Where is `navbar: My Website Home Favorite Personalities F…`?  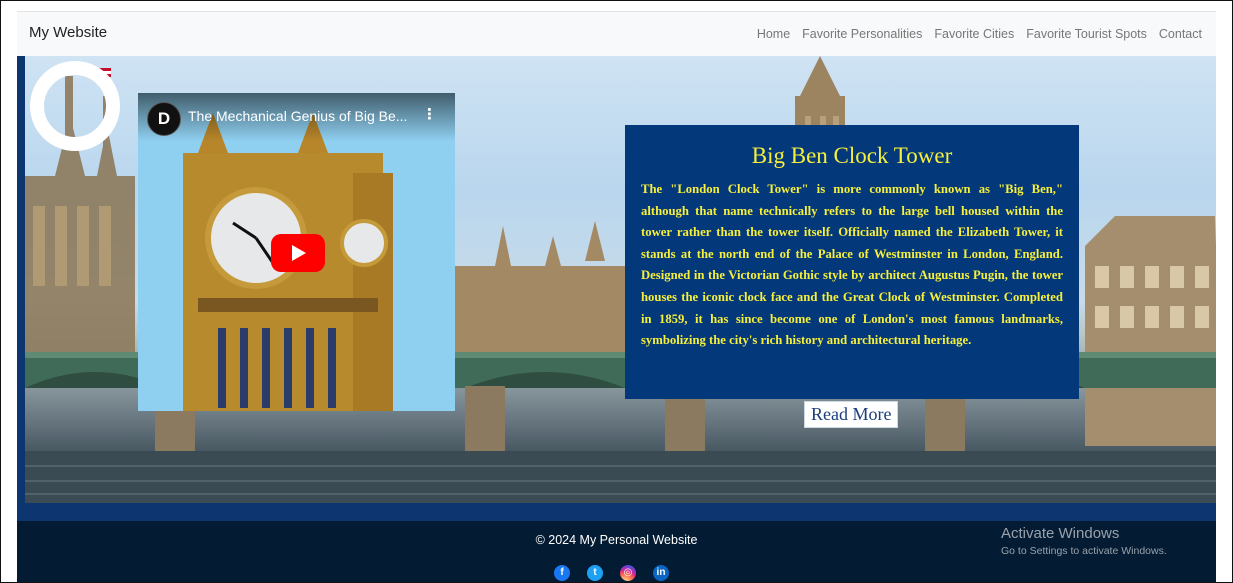 navbar: My Website Home Favorite Personalities F… is located at coordinates (616, 34).